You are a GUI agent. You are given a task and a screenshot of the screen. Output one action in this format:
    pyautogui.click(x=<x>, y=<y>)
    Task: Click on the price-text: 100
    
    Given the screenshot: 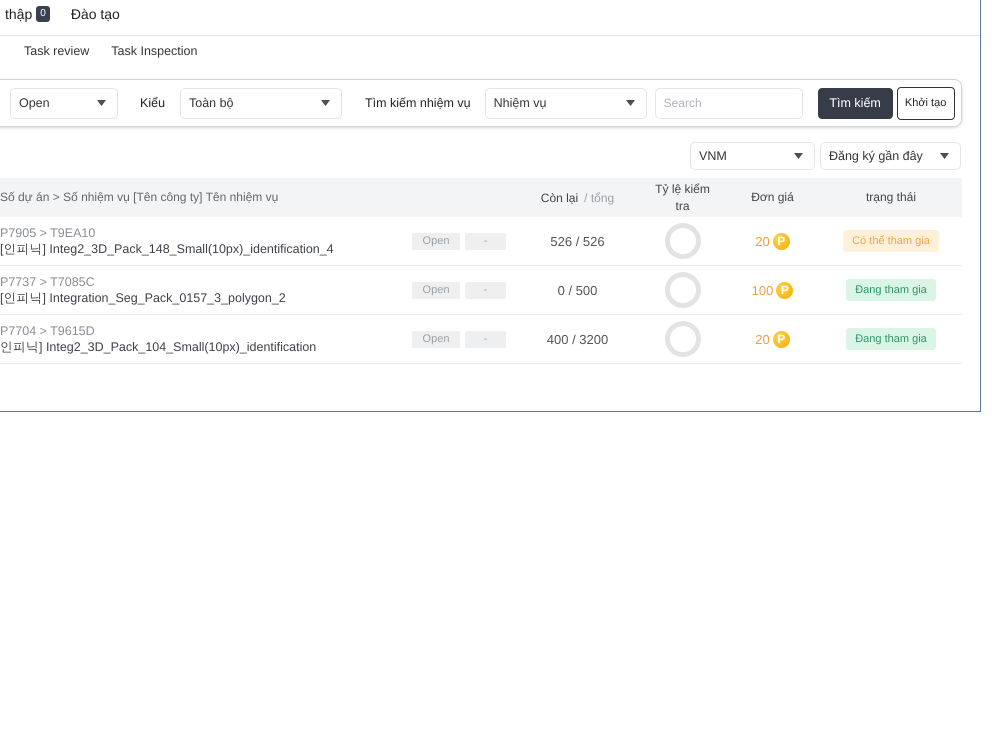 What is the action you would take?
    pyautogui.click(x=763, y=290)
    